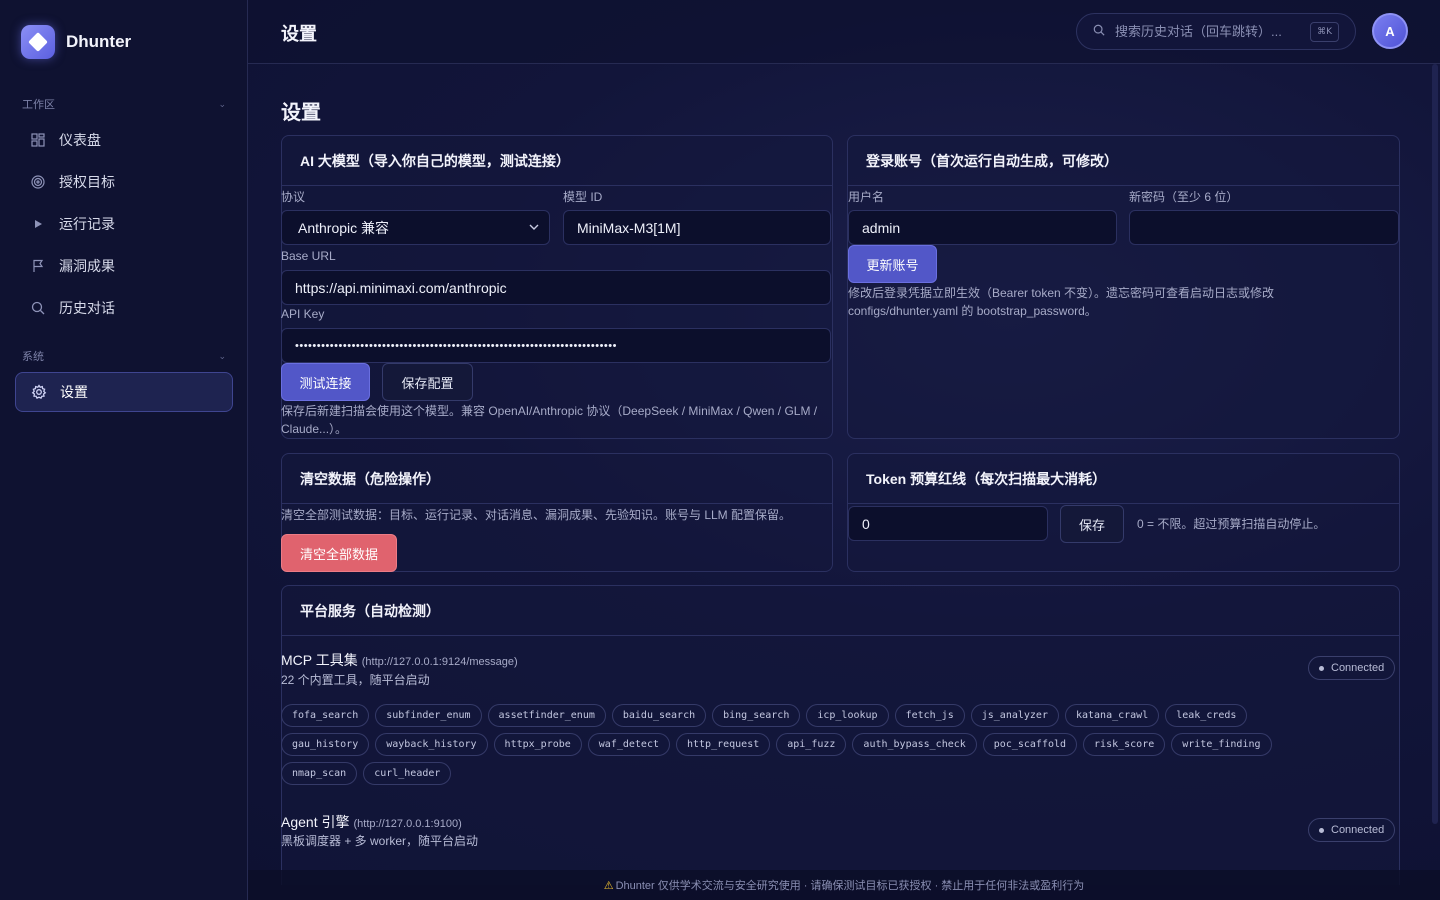  What do you see at coordinates (124, 140) in the screenshot?
I see `sidebar-item-dashboard: 仪表盘` at bounding box center [124, 140].